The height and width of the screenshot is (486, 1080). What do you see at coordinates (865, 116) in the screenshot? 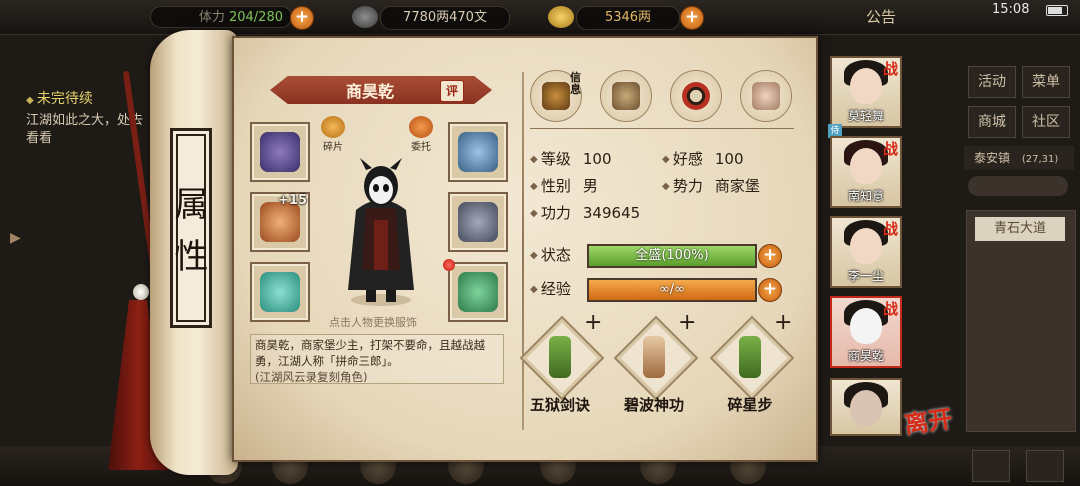
I see `member-name: 莫轻舞` at bounding box center [865, 116].